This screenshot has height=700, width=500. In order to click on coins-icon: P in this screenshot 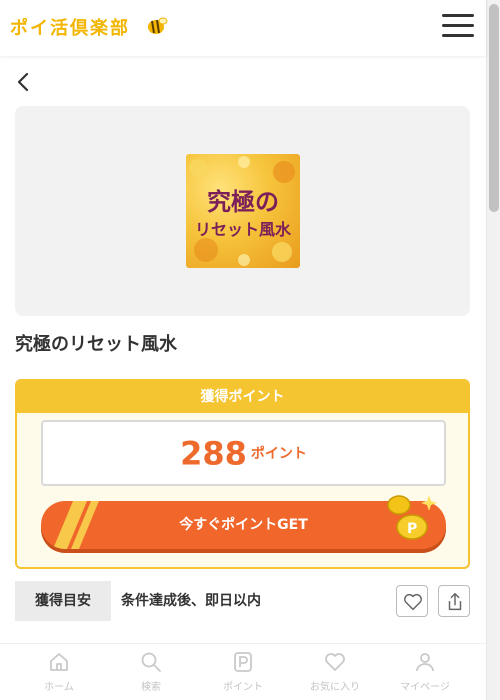, I will do `click(412, 517)`.